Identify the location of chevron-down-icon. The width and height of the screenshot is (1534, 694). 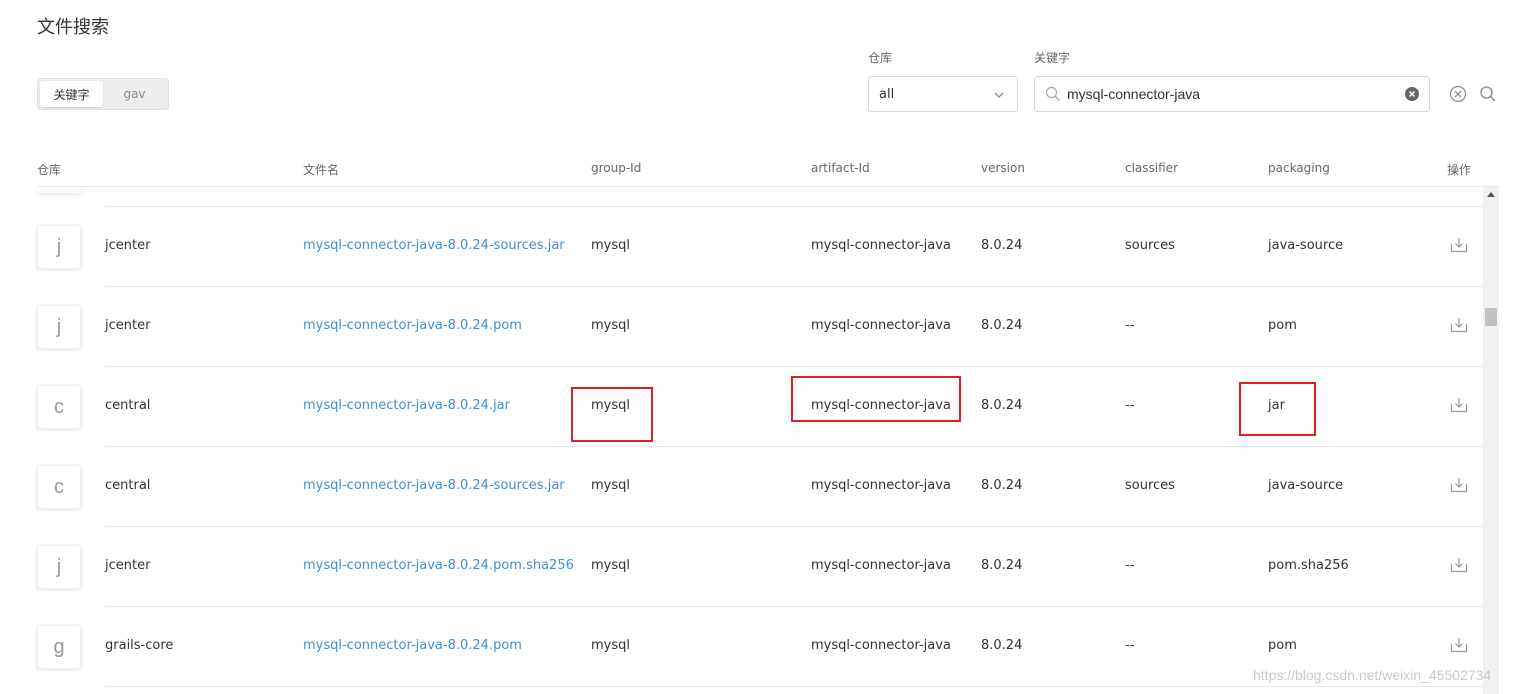
(999, 95).